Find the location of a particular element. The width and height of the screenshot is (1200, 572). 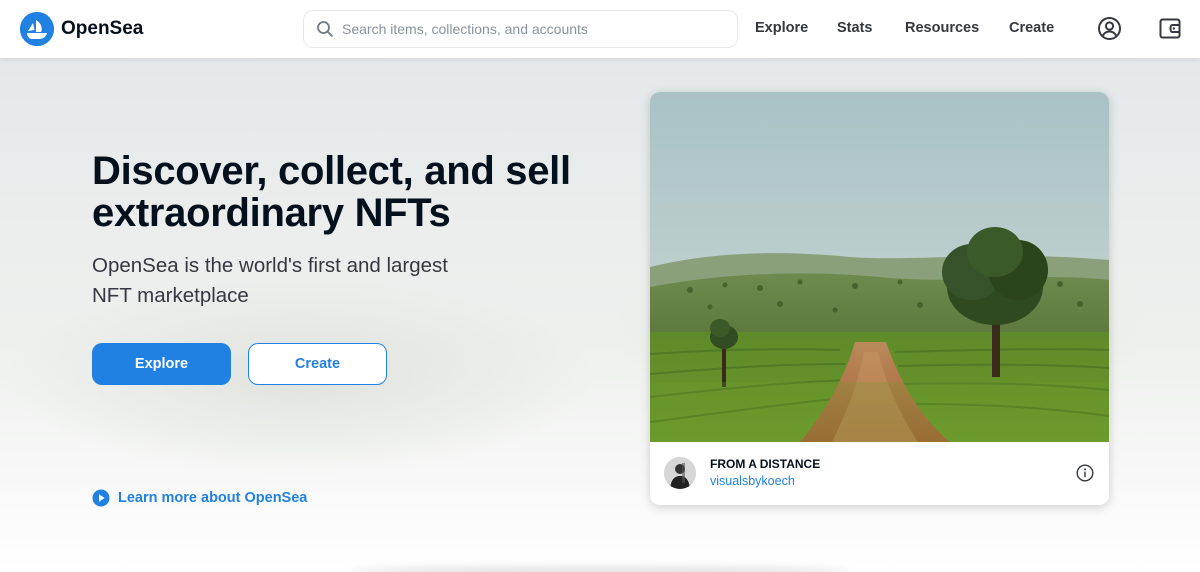

brand-name: OpenSea is located at coordinates (102, 29).